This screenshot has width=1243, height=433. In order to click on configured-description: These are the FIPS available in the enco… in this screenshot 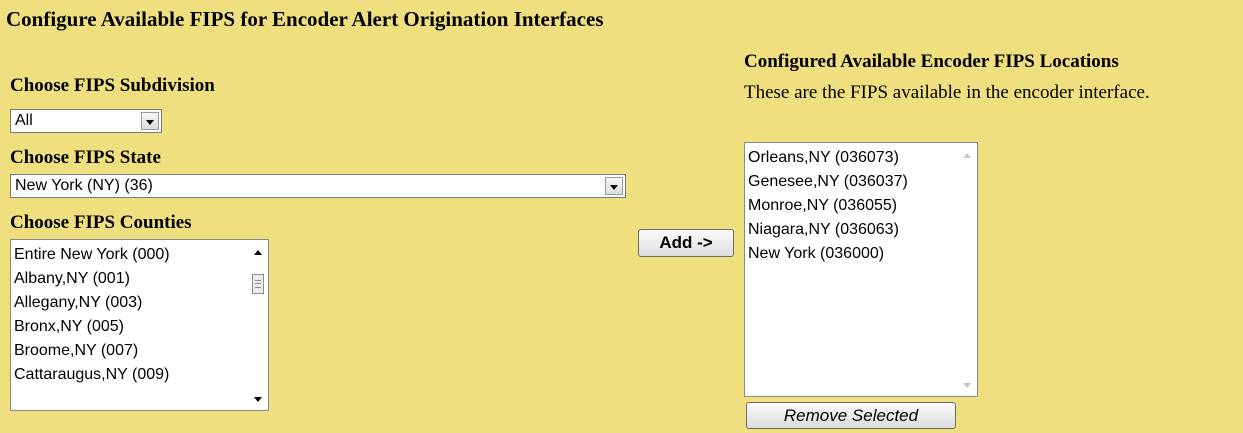, I will do `click(947, 92)`.